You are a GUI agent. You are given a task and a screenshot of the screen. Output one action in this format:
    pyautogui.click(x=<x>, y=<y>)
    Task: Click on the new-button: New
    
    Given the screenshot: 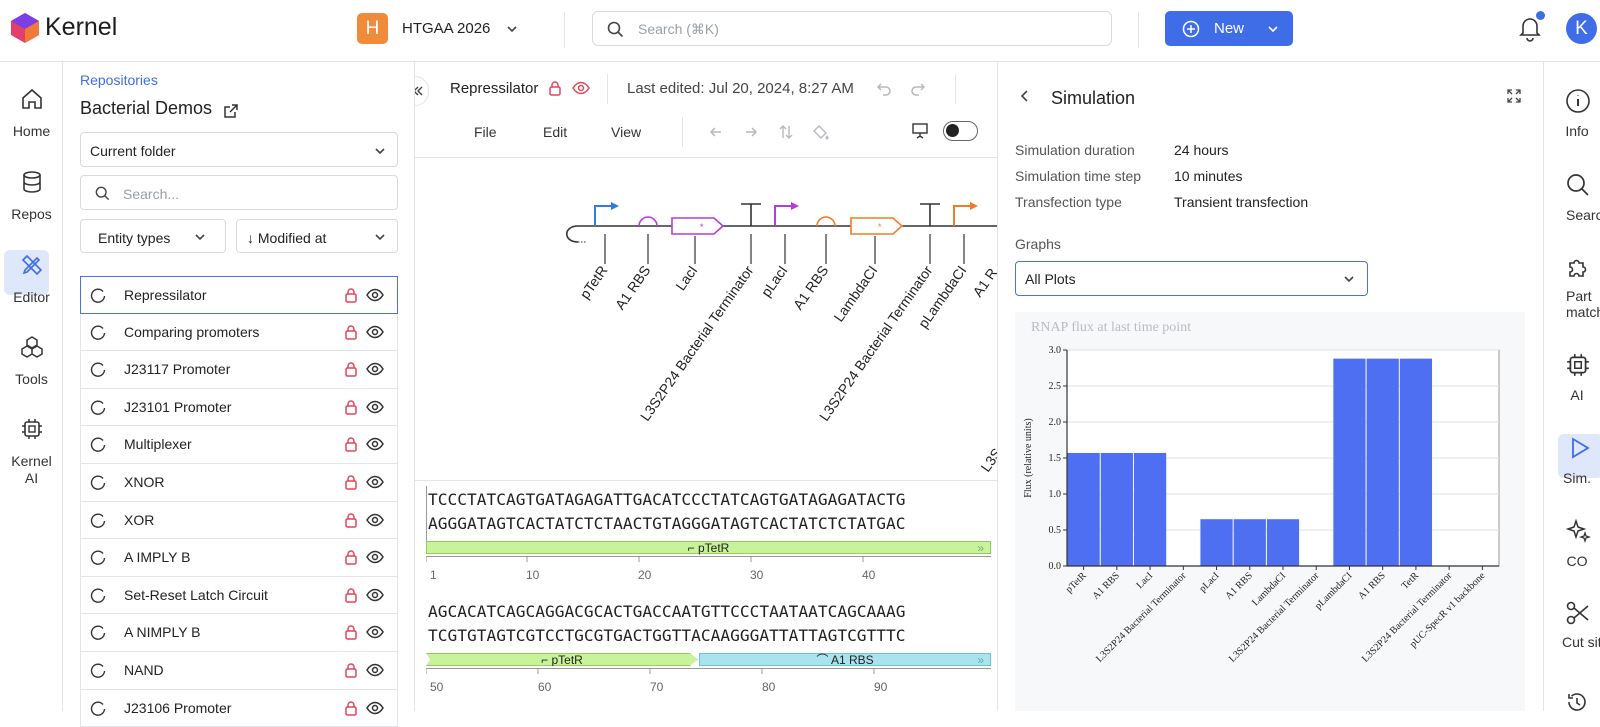 What is the action you would take?
    pyautogui.click(x=1229, y=28)
    